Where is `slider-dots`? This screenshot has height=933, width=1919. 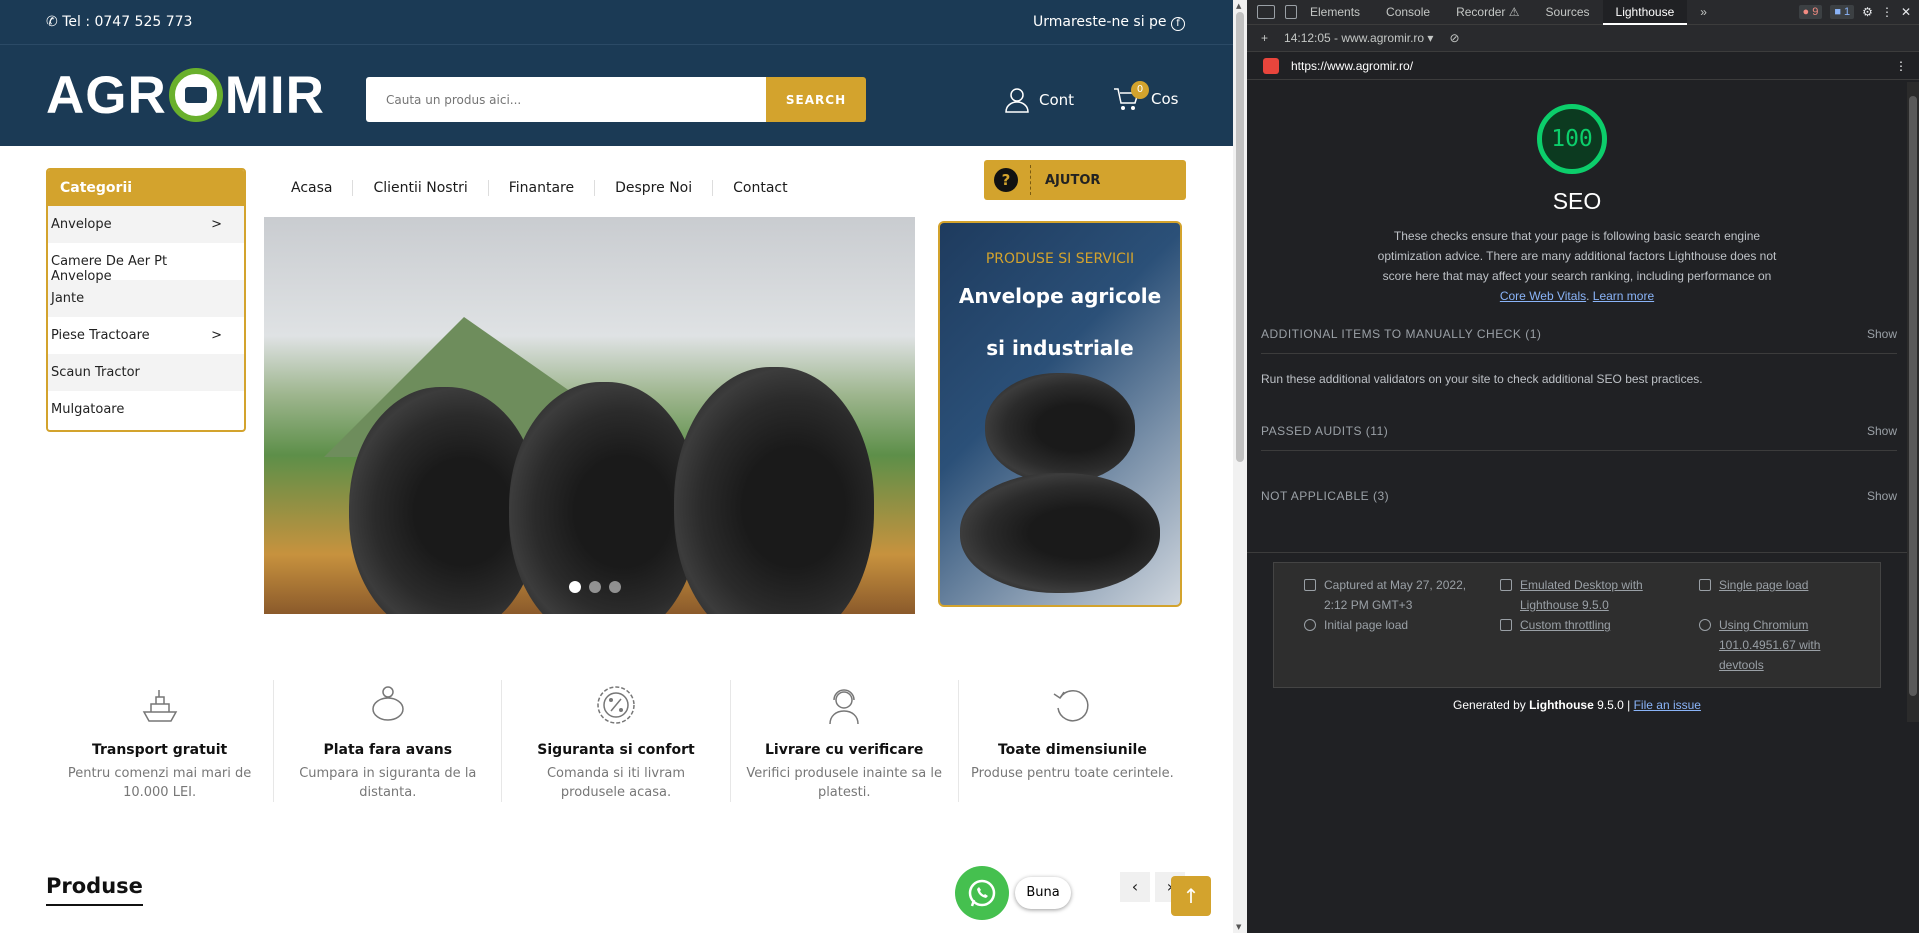
slider-dots is located at coordinates (595, 587).